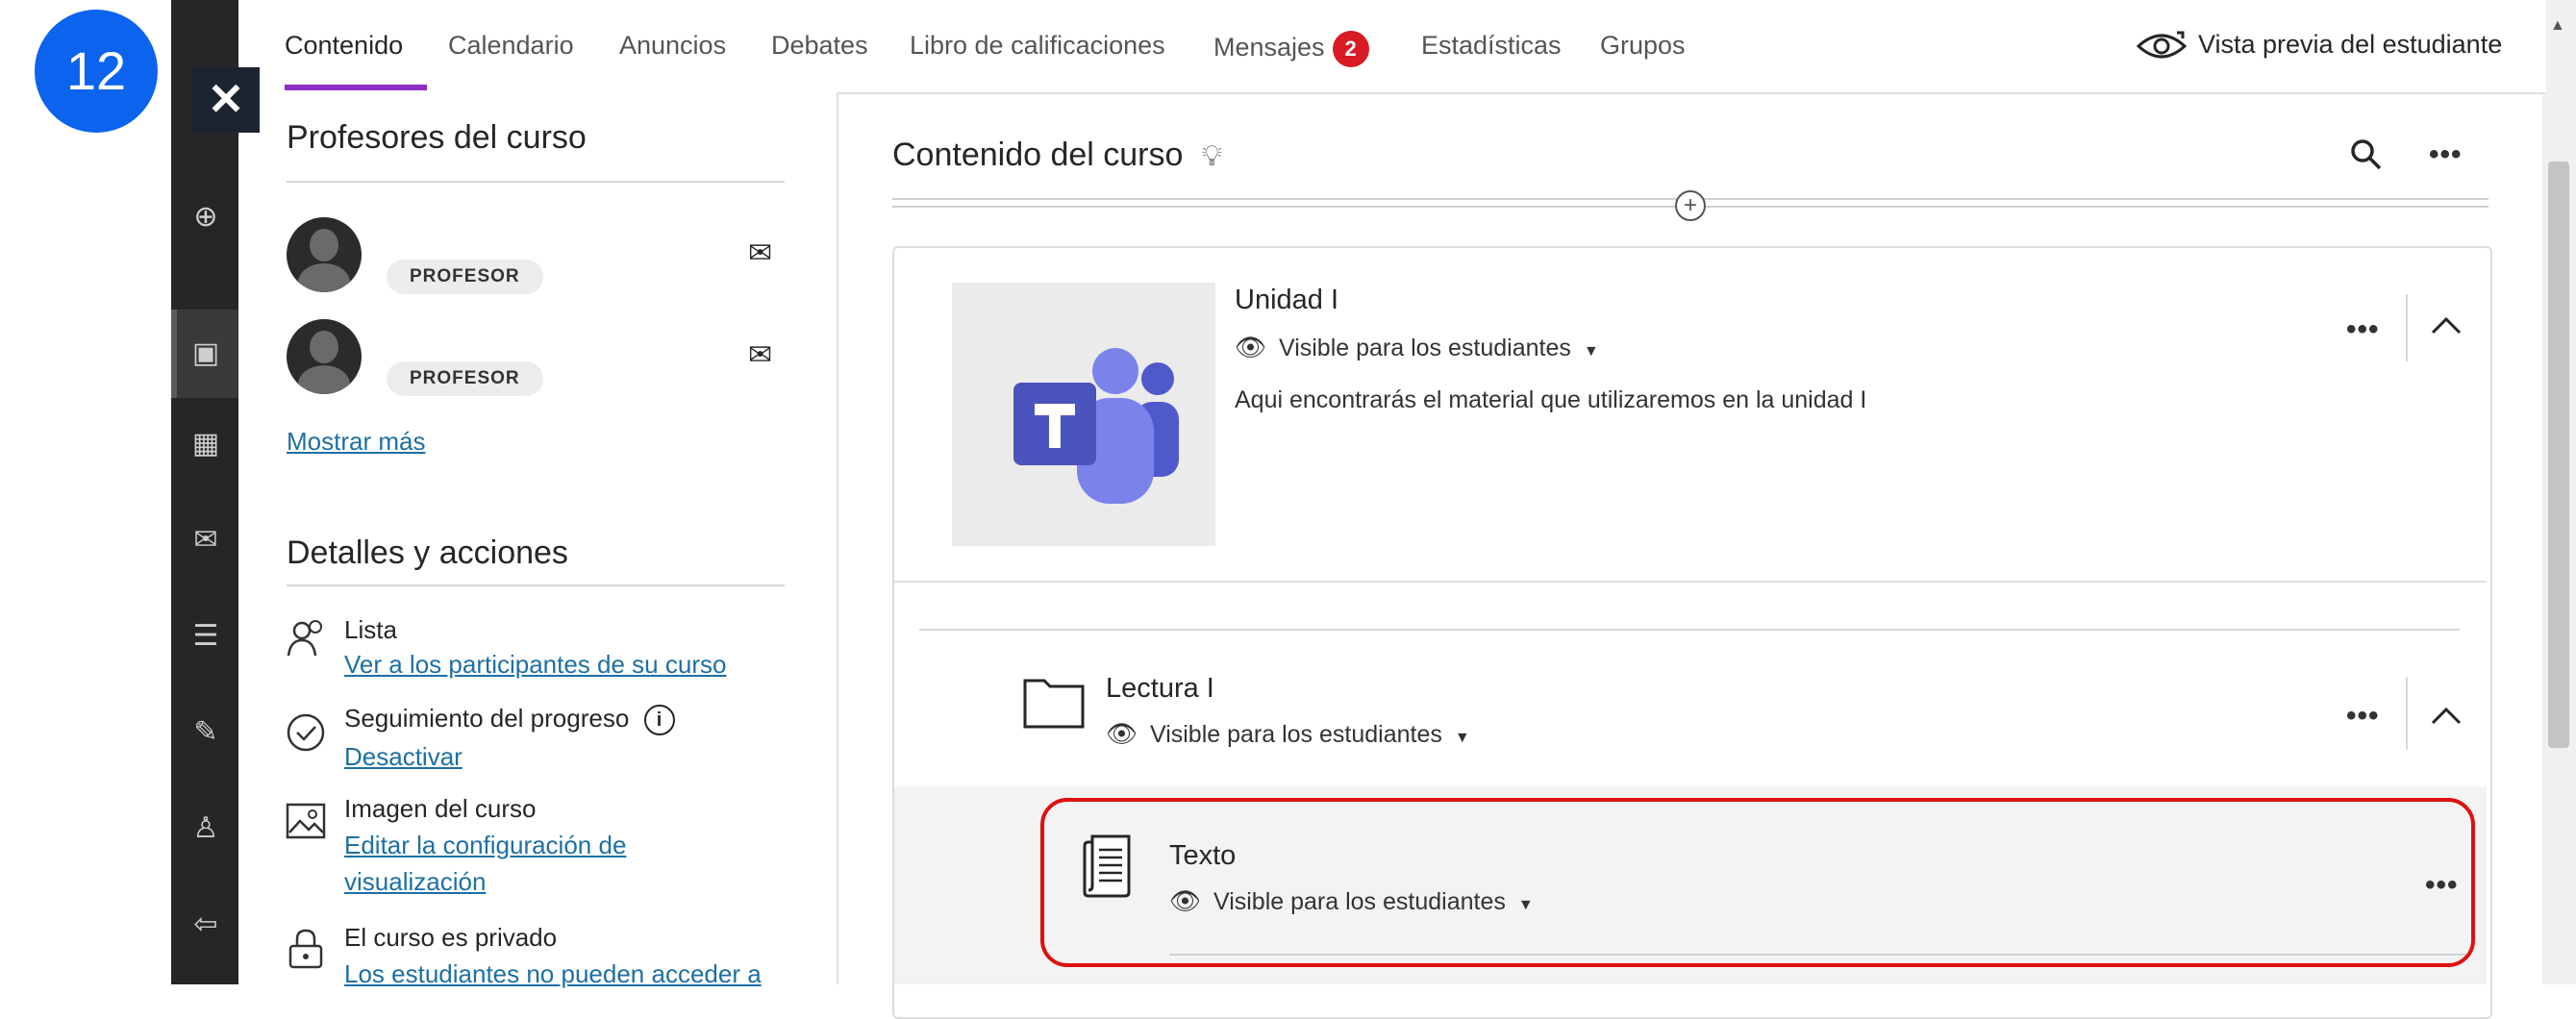  What do you see at coordinates (1038, 155) in the screenshot?
I see `page-title-text: Contenido del curso` at bounding box center [1038, 155].